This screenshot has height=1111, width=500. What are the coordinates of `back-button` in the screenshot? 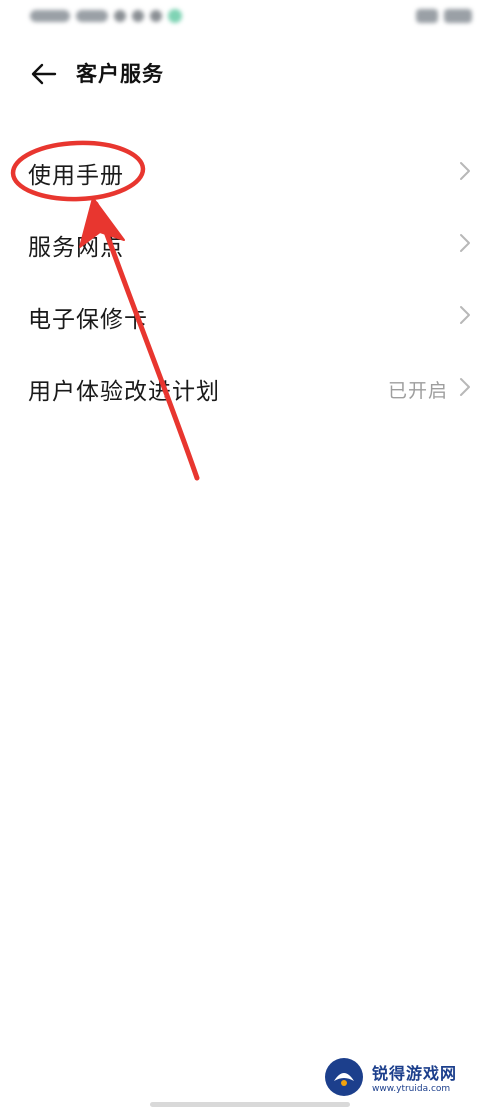 It's located at (44, 74).